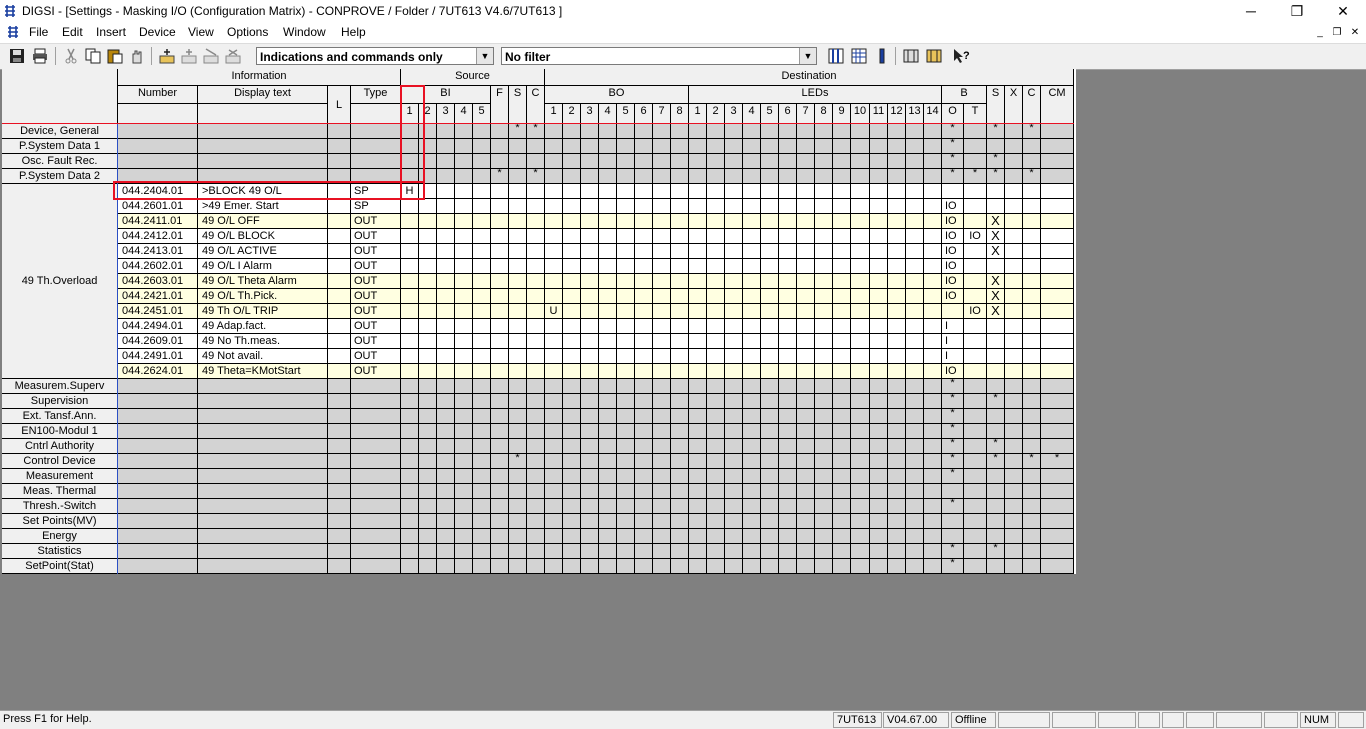  Describe the element at coordinates (554, 311) in the screenshot. I see `cell-bo1: U` at that location.